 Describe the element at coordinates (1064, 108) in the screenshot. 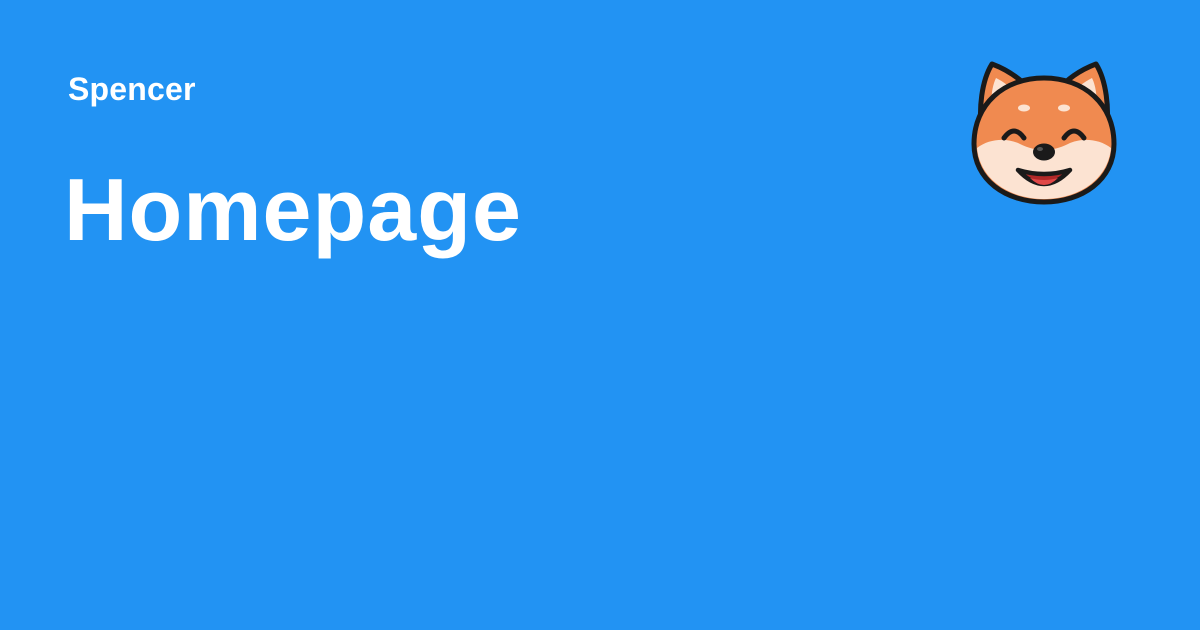

I see `right-brow-spot` at that location.